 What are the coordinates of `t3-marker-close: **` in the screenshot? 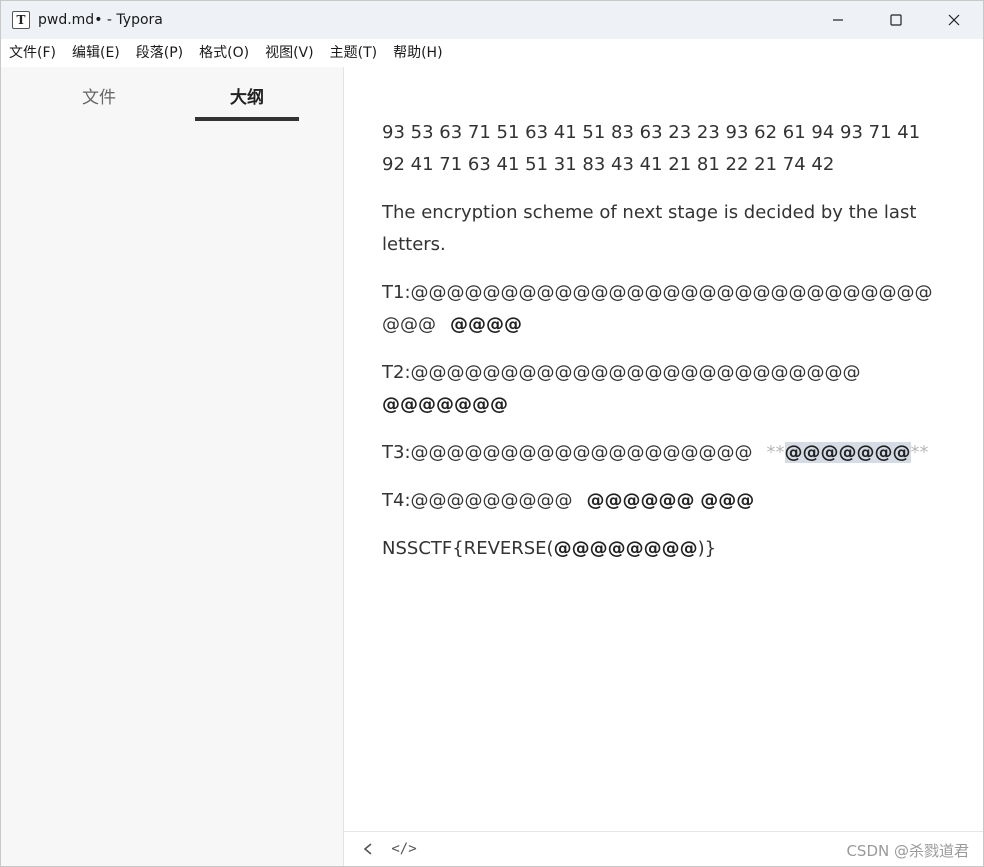 It's located at (919, 452).